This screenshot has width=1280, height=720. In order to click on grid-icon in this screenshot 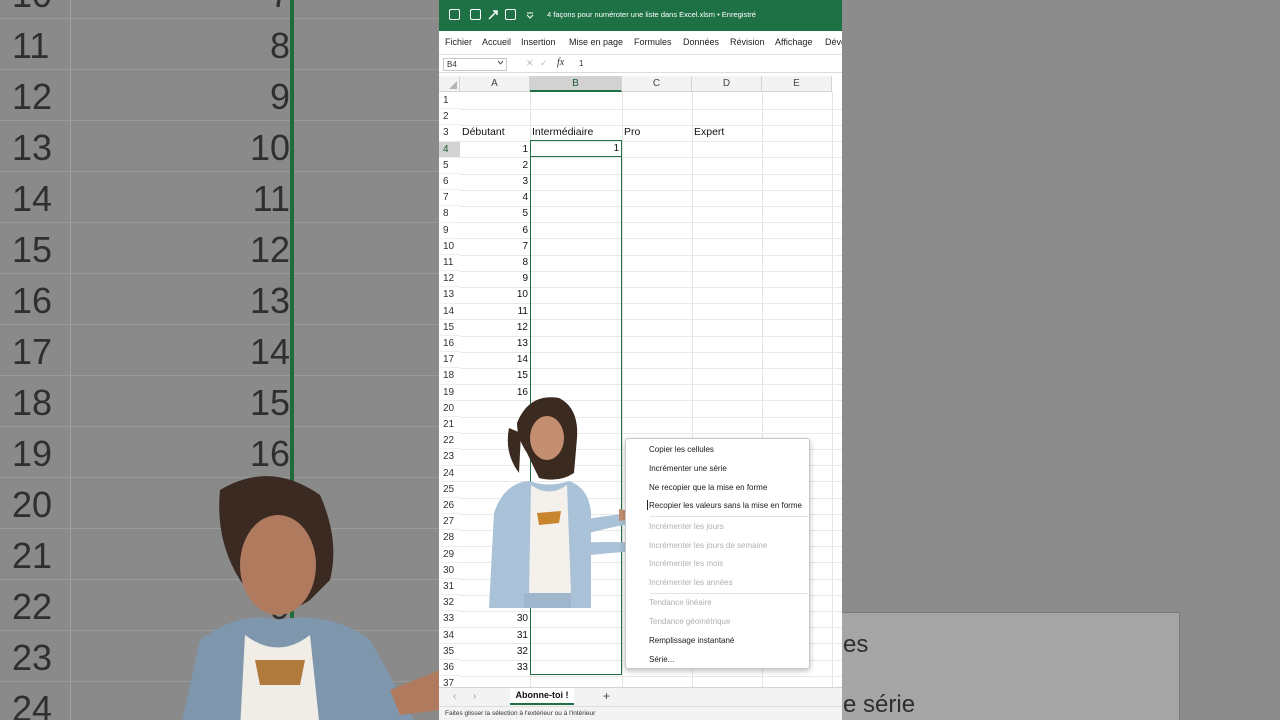, I will do `click(510, 14)`.